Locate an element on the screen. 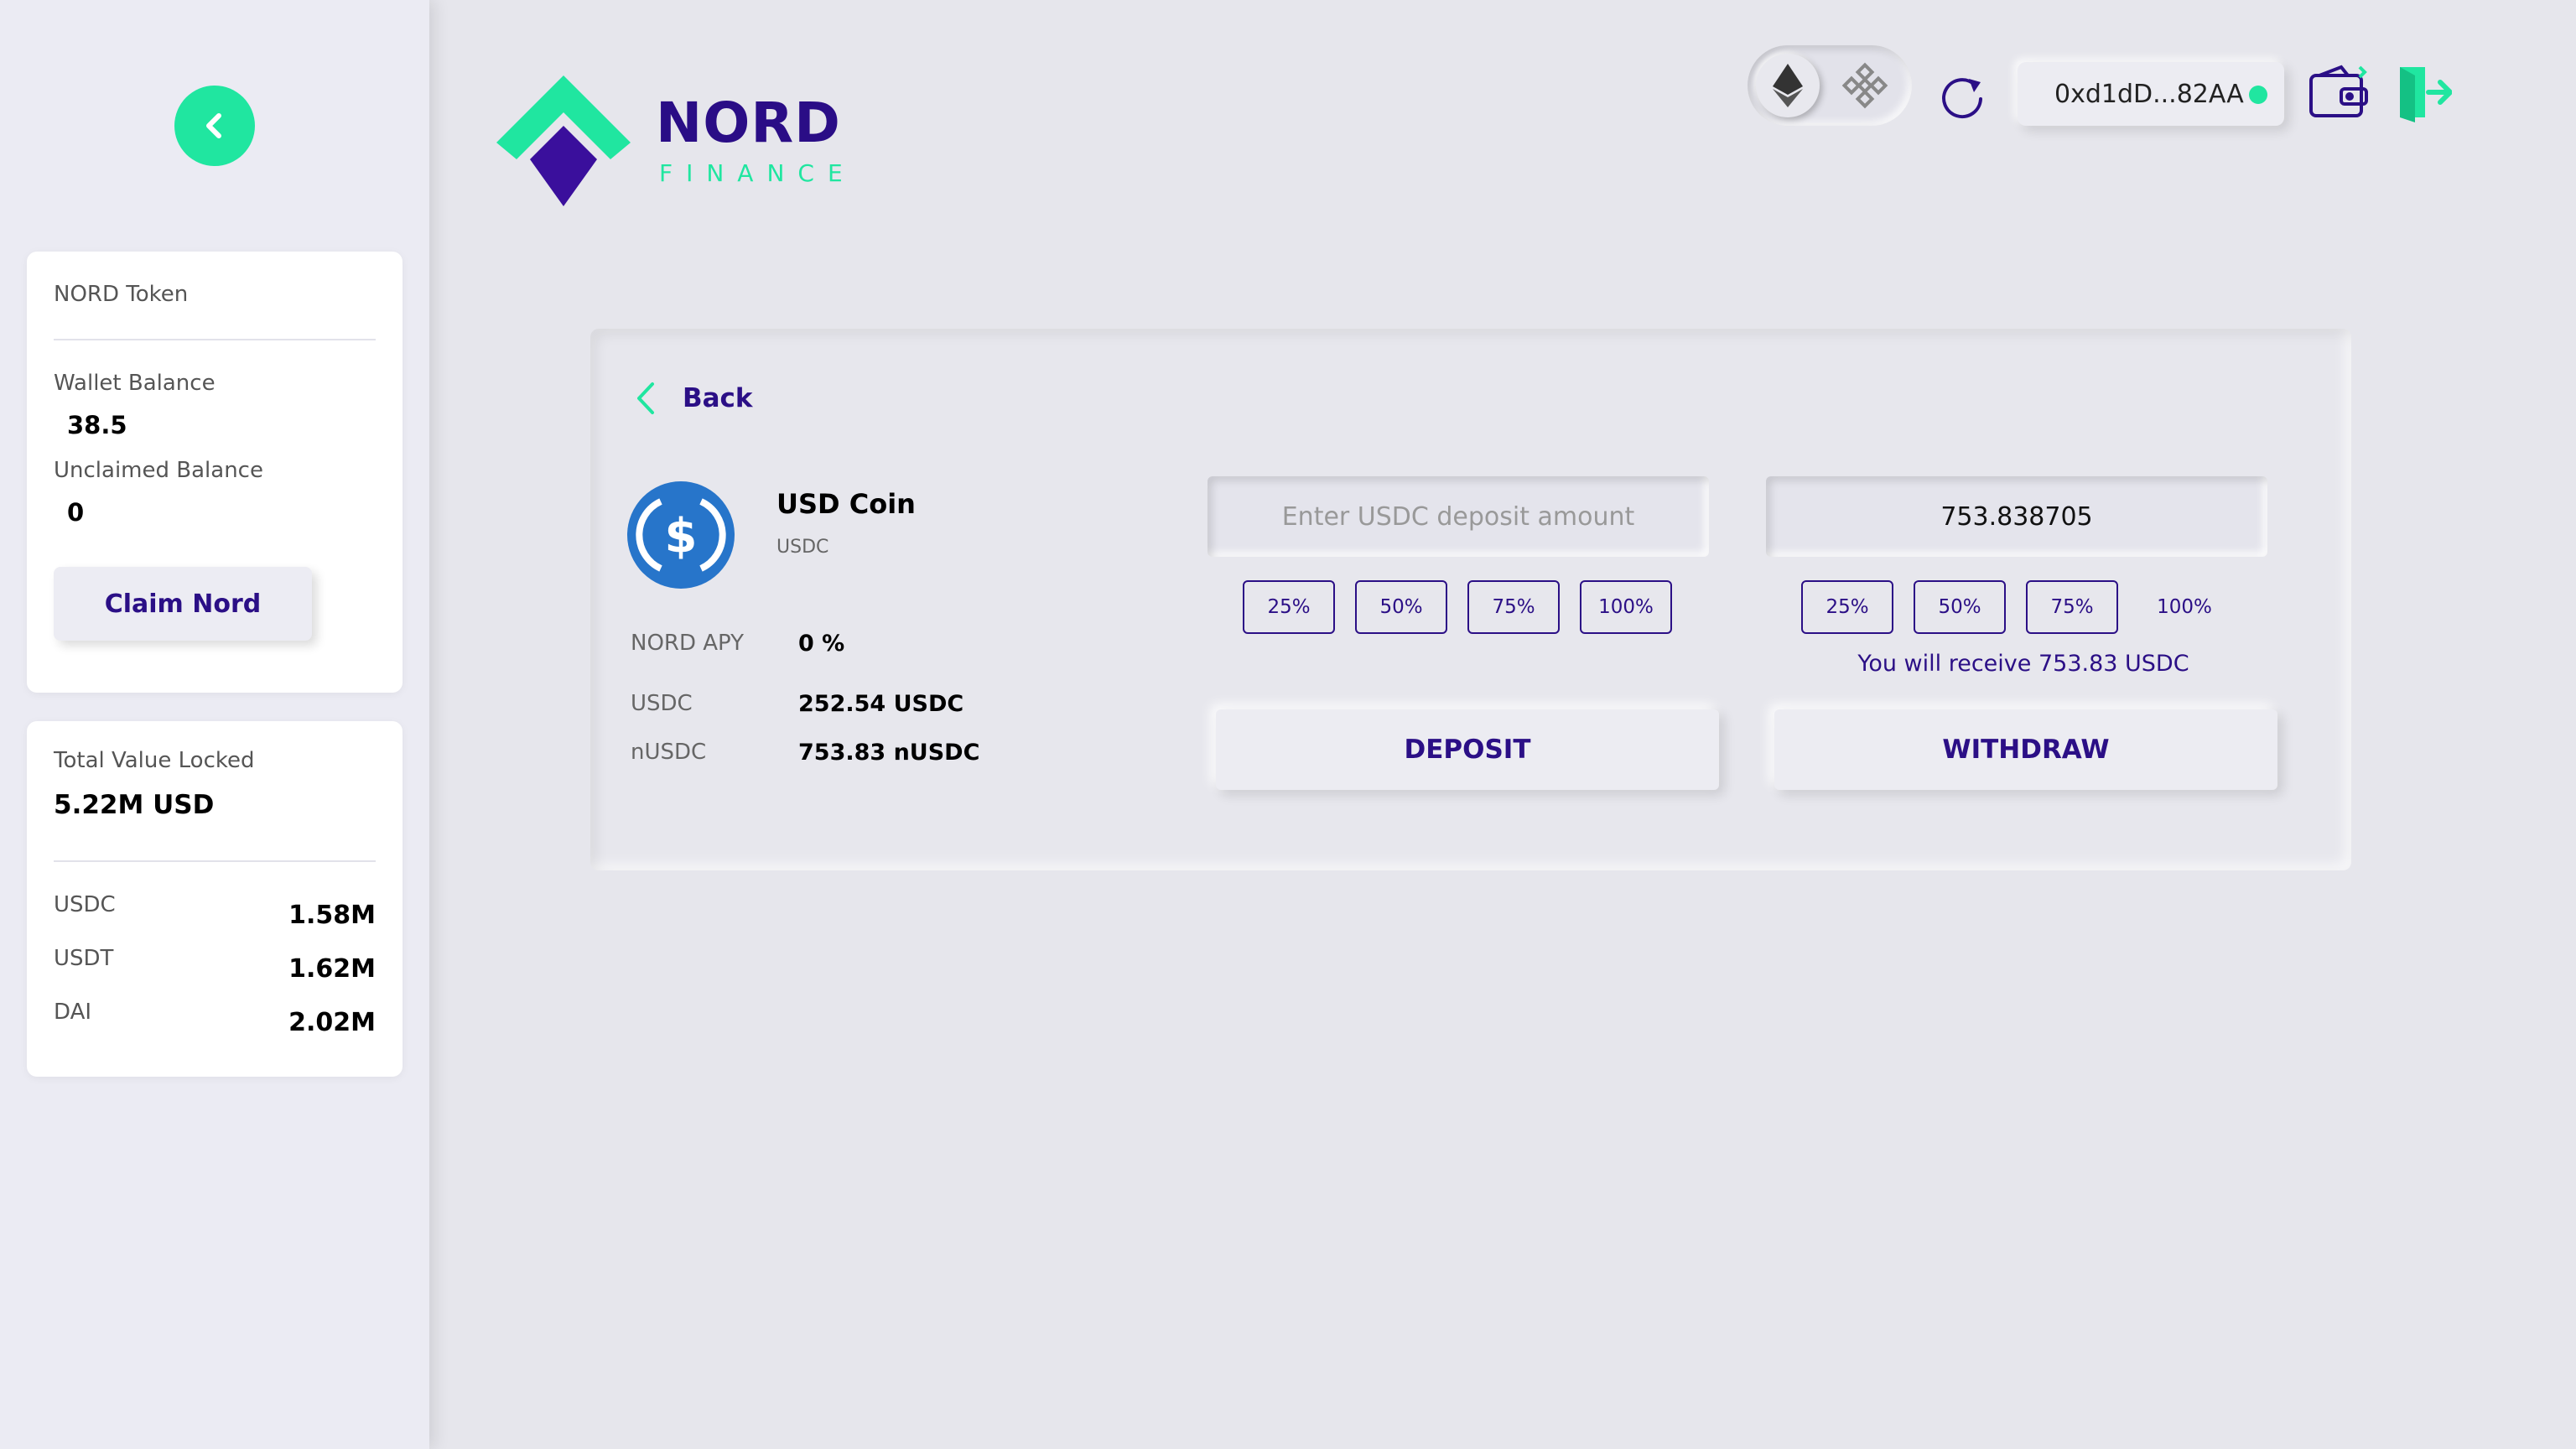 The height and width of the screenshot is (1449, 2576). collapse-sidebar-button is located at coordinates (214, 126).